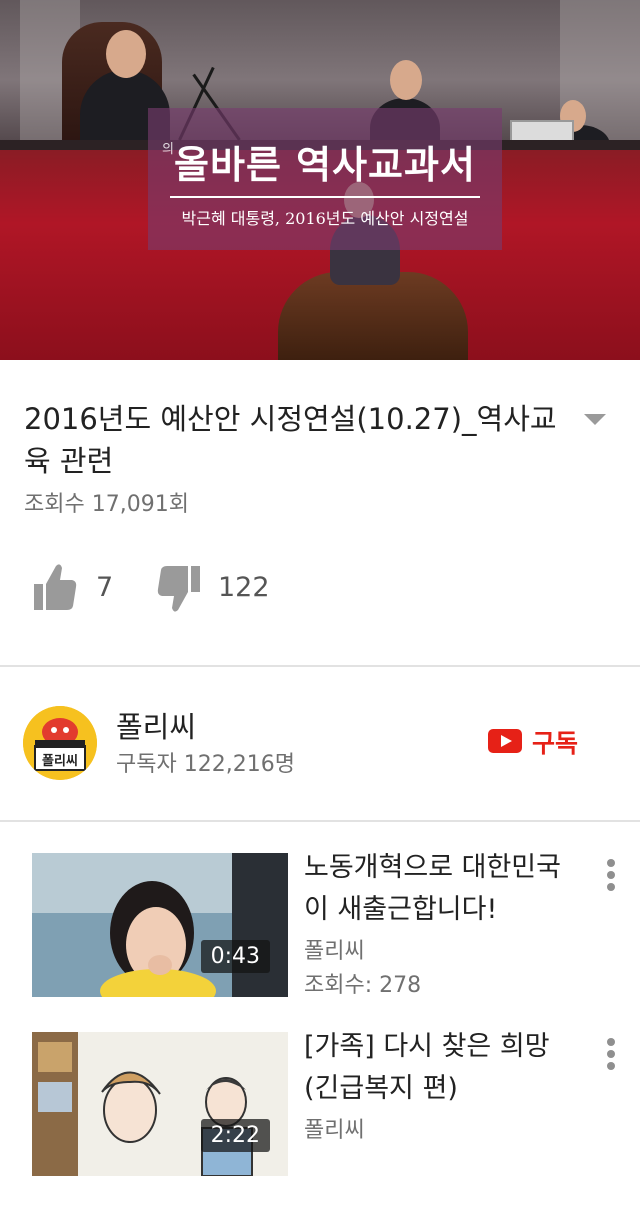 This screenshot has height=1212, width=640. Describe the element at coordinates (595, 419) in the screenshot. I see `expand-chevron-icon` at that location.